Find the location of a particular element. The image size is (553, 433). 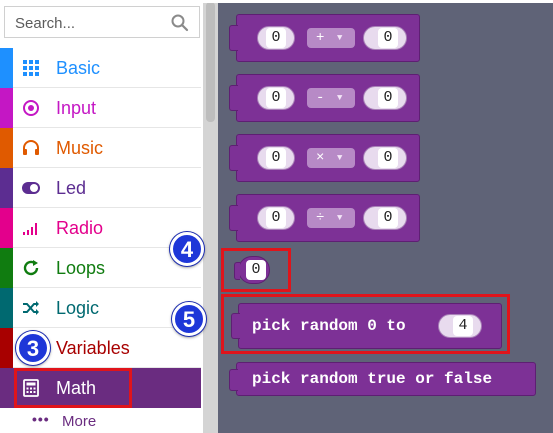

operator-symbol: - is located at coordinates (320, 98).